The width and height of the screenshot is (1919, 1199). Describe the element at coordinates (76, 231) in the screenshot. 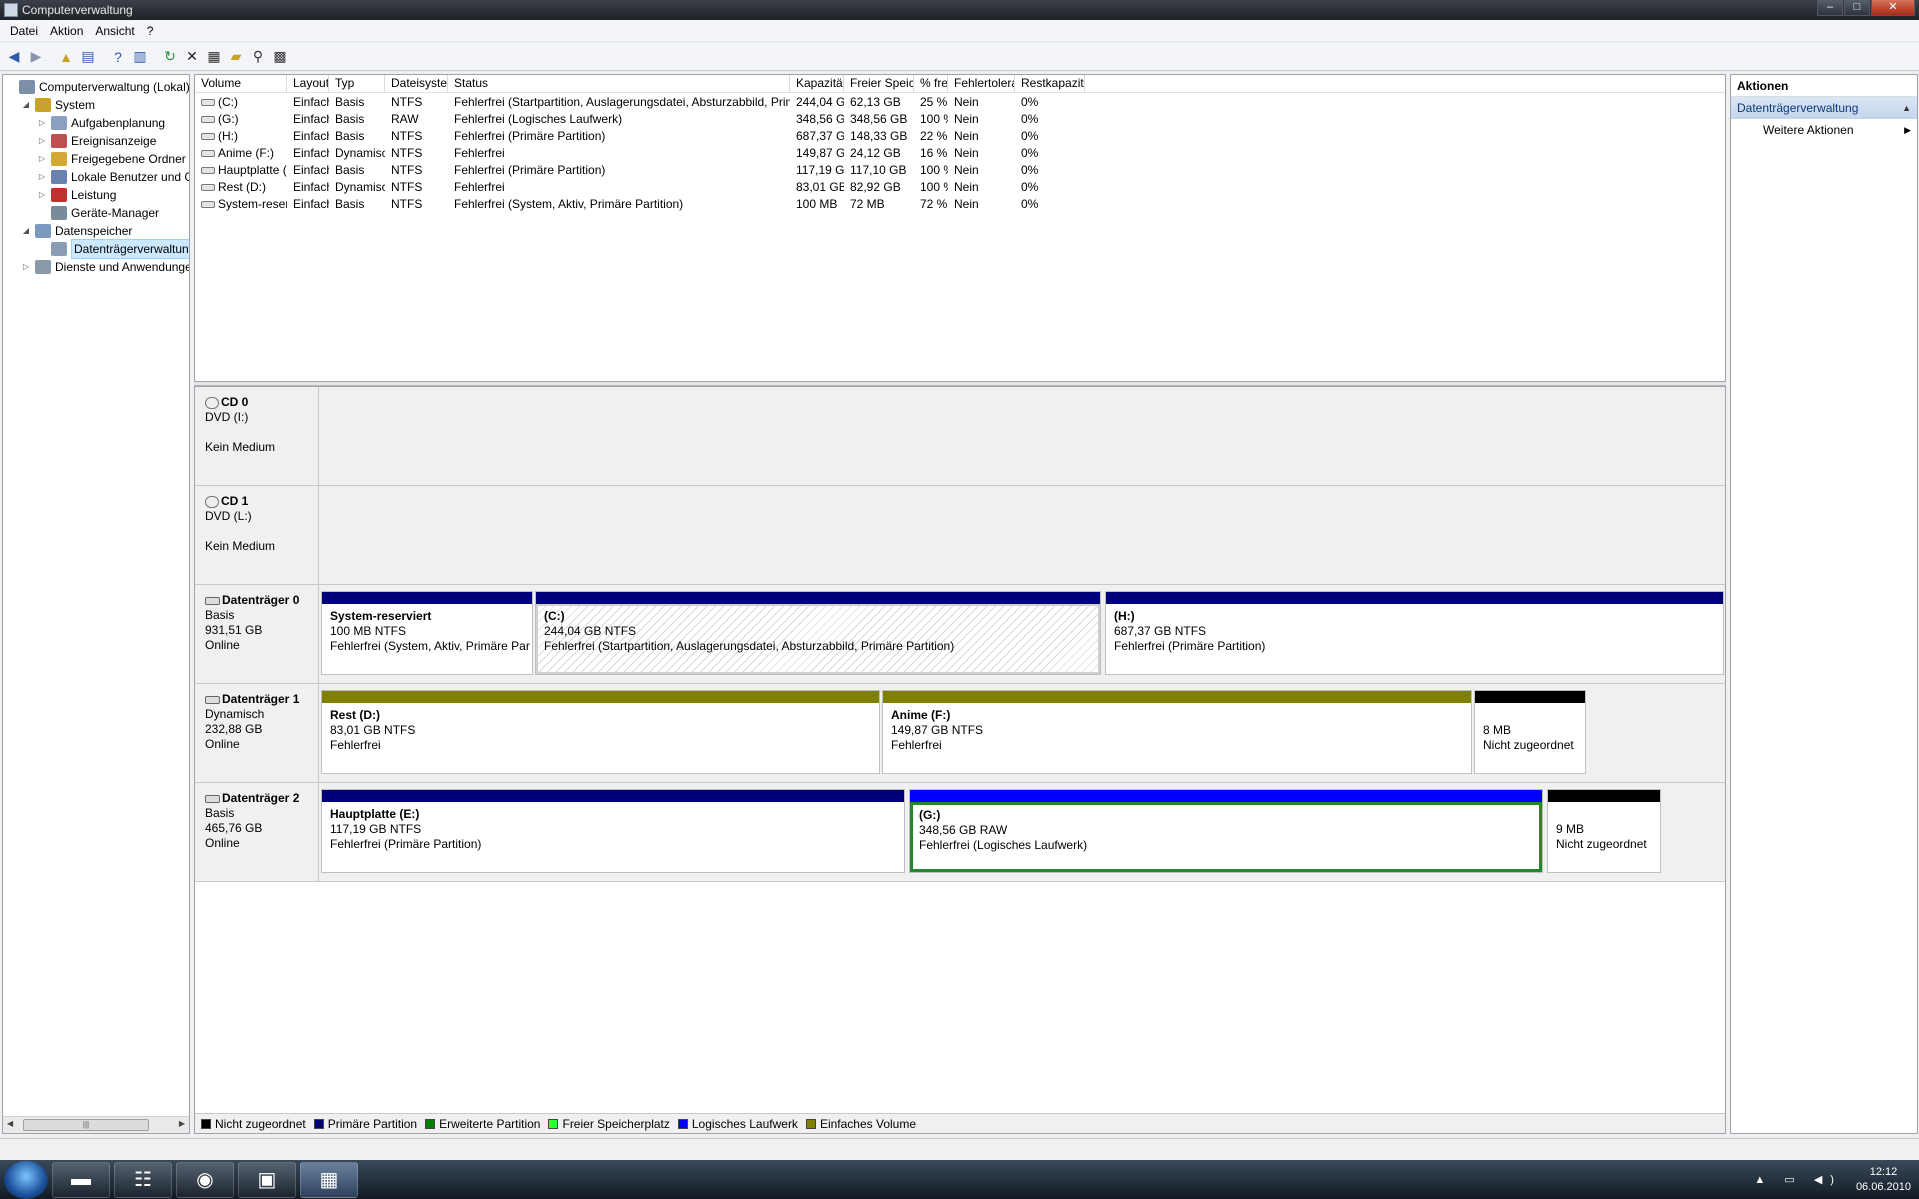

I see `tree-item: ◢ Datenspeicher` at that location.